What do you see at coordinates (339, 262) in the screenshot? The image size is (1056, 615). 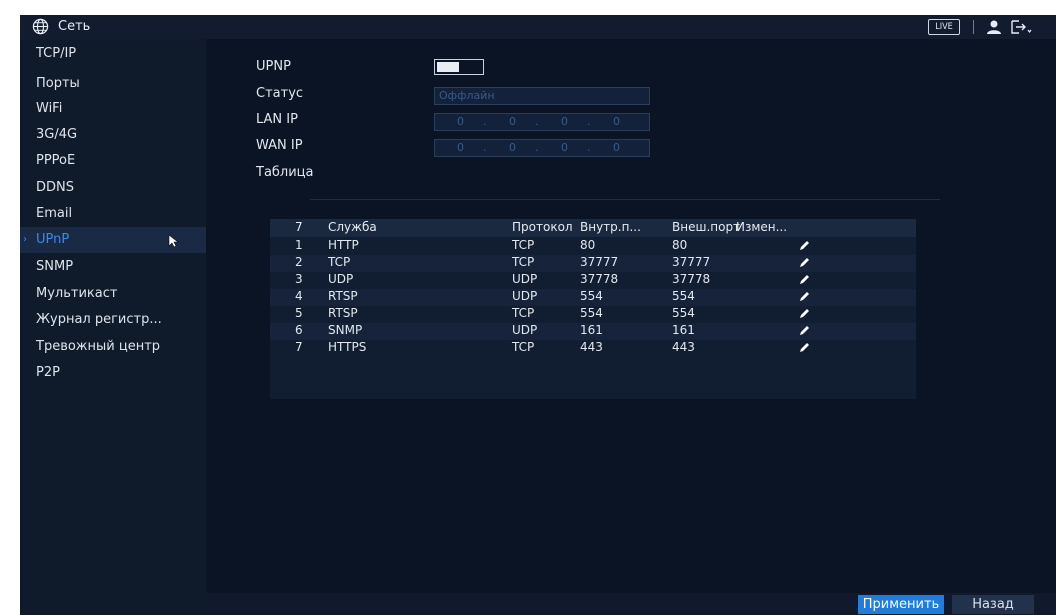 I see `row-service: TCP` at bounding box center [339, 262].